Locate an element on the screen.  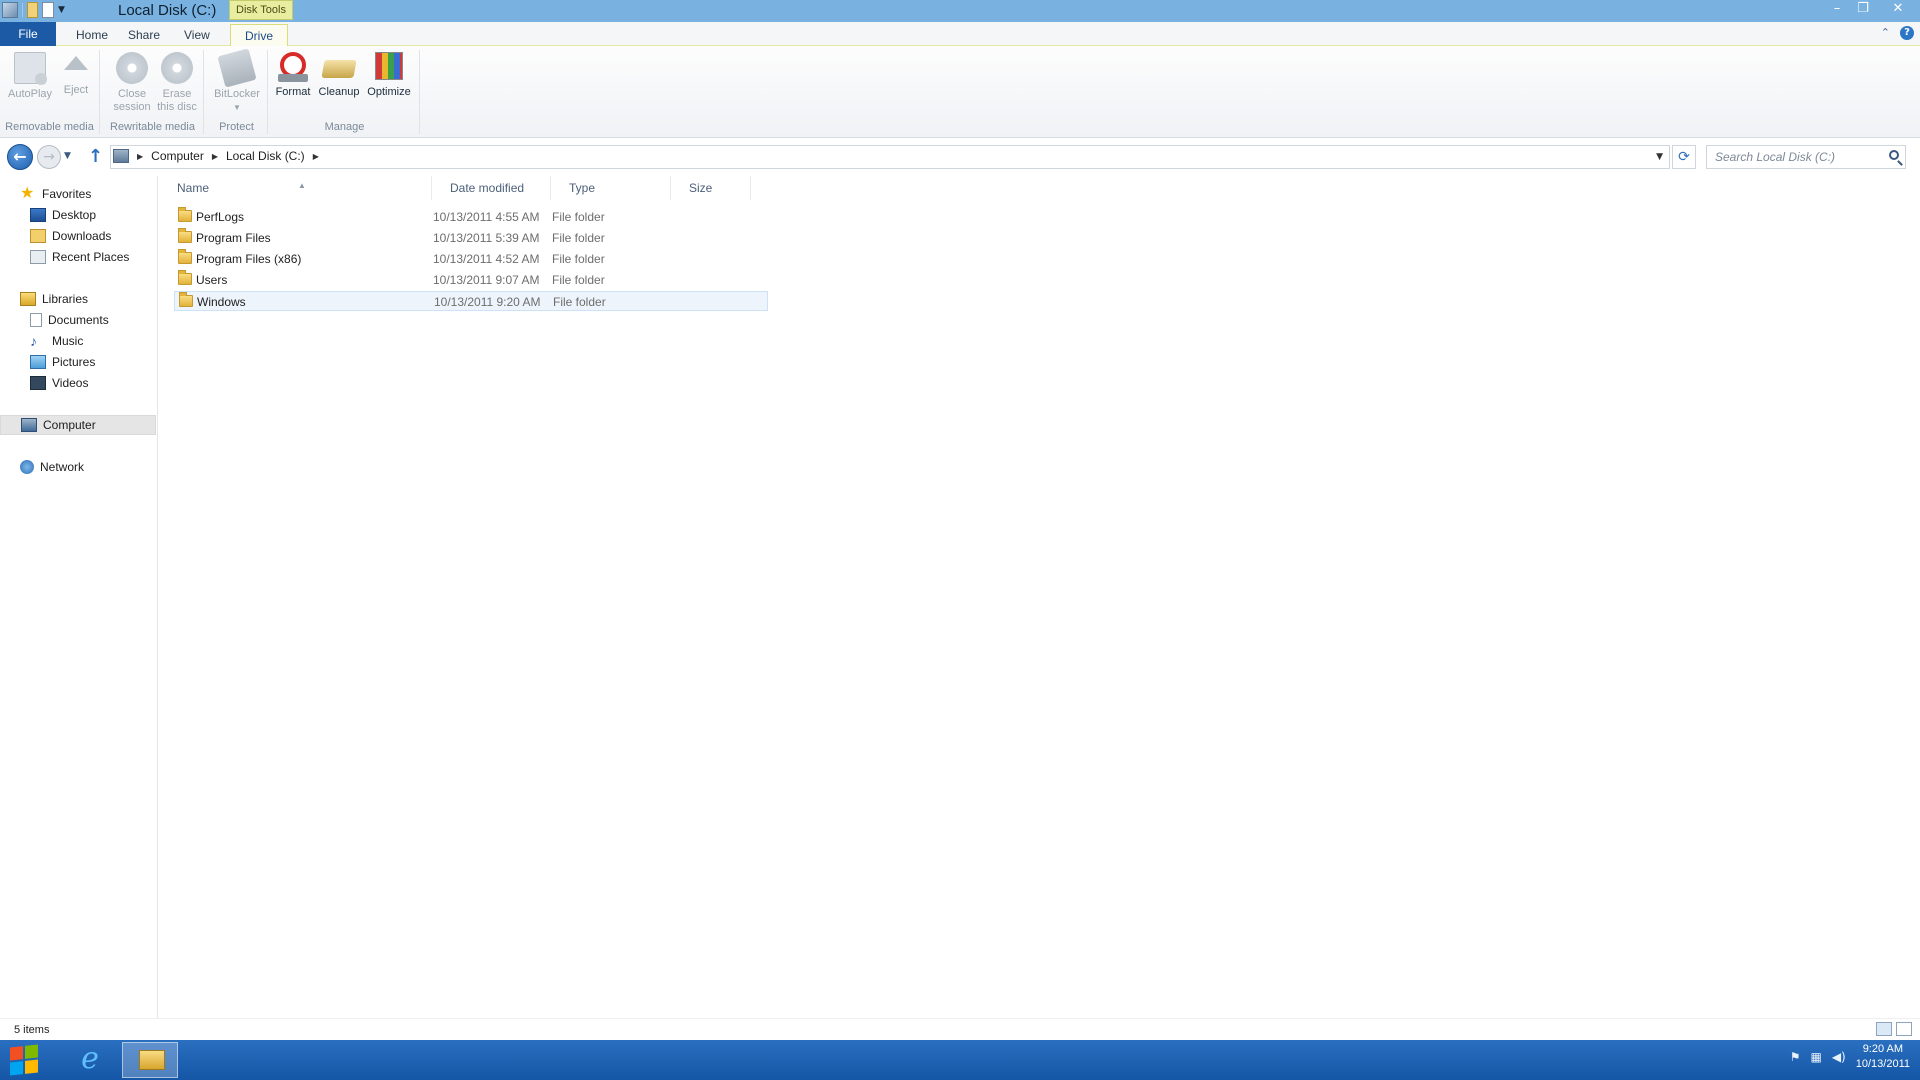
eject-label: Eject is located at coordinates (76, 90).